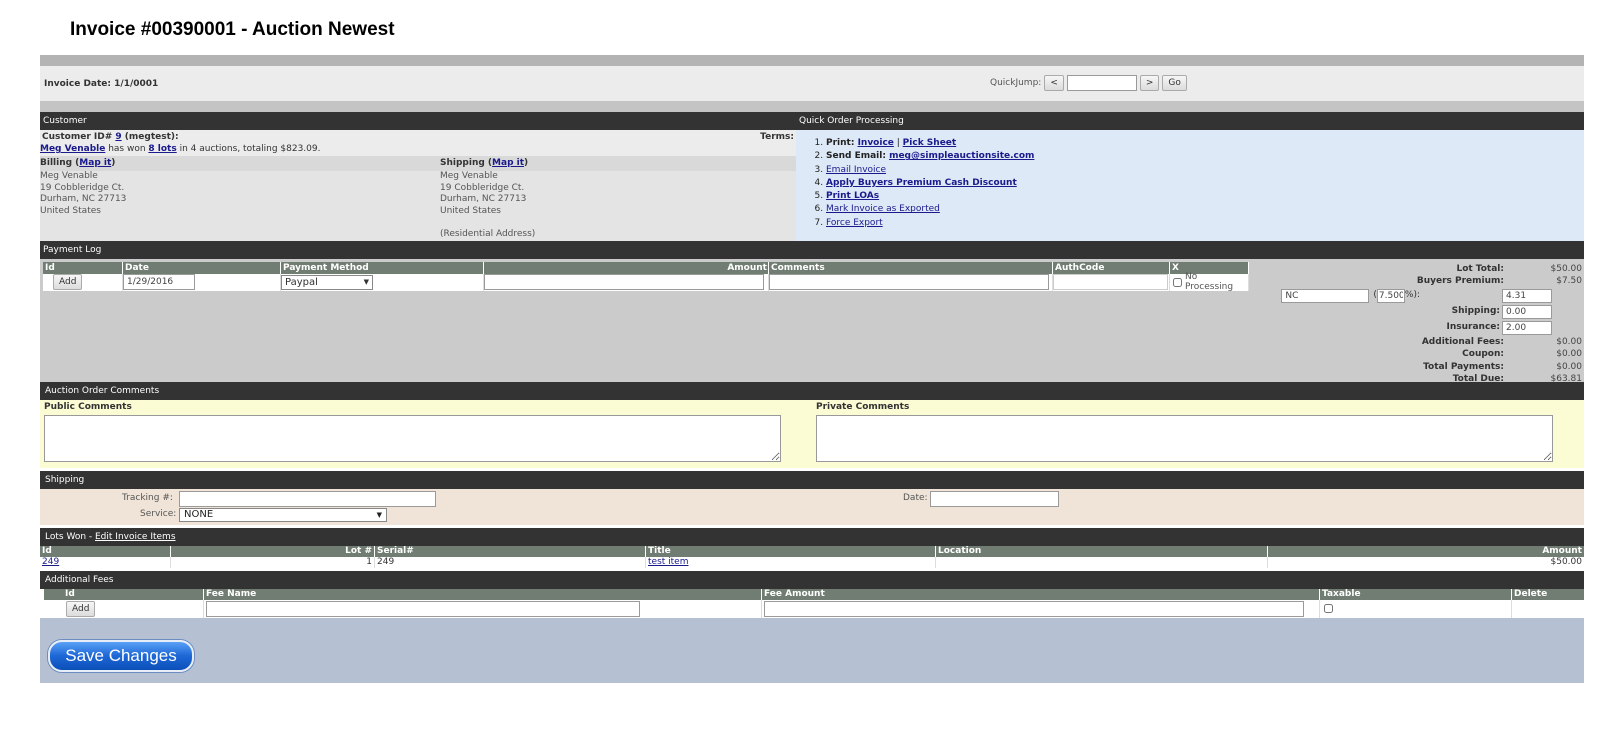 Image resolution: width=1600 pixels, height=731 pixels. What do you see at coordinates (921, 183) in the screenshot?
I see `apply-bp-discount-link: Apply Buyers Premium Cash Discount` at bounding box center [921, 183].